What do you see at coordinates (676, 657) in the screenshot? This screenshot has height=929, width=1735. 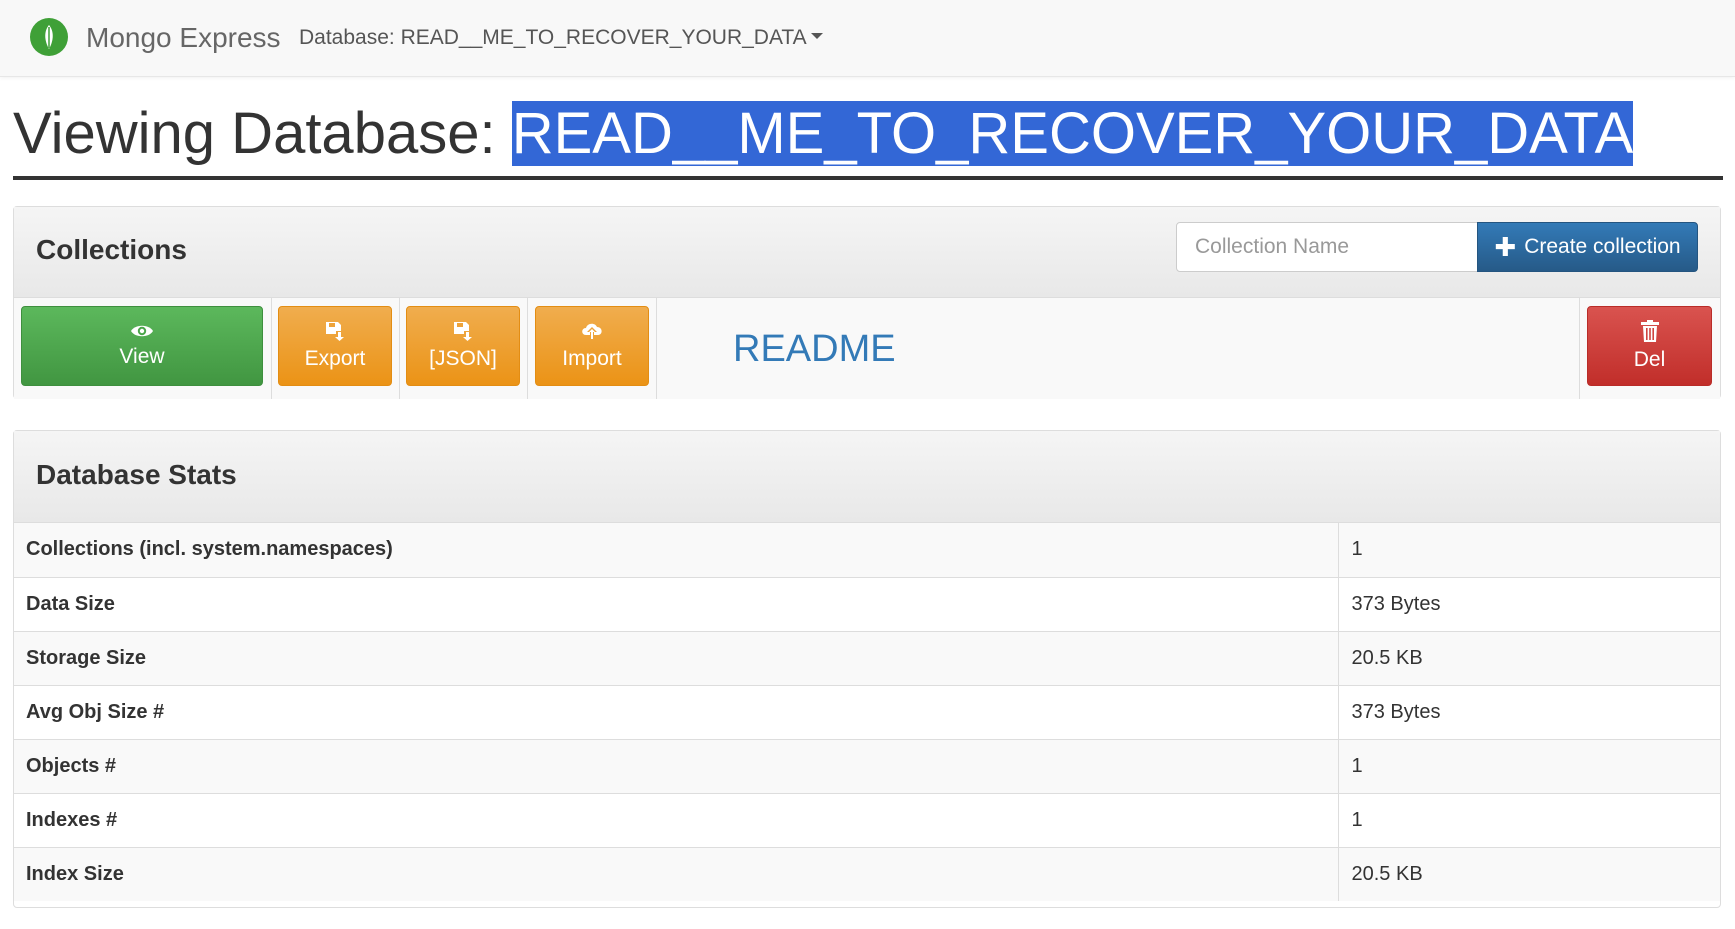 I see `stat-label: Storage Size` at bounding box center [676, 657].